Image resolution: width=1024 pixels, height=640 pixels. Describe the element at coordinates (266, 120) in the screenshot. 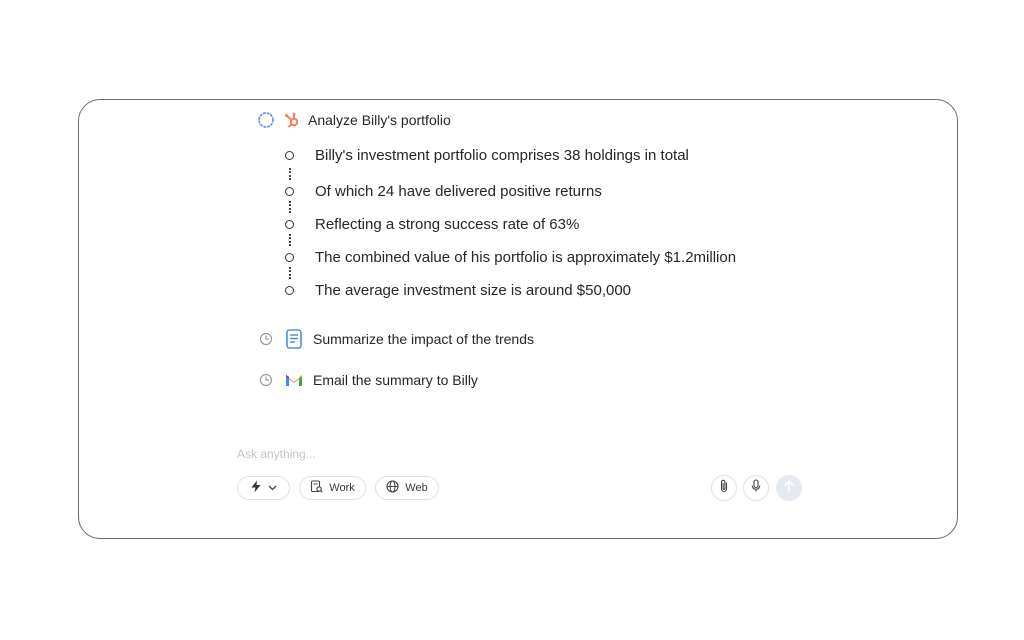

I see `loading-spinner-icon` at that location.